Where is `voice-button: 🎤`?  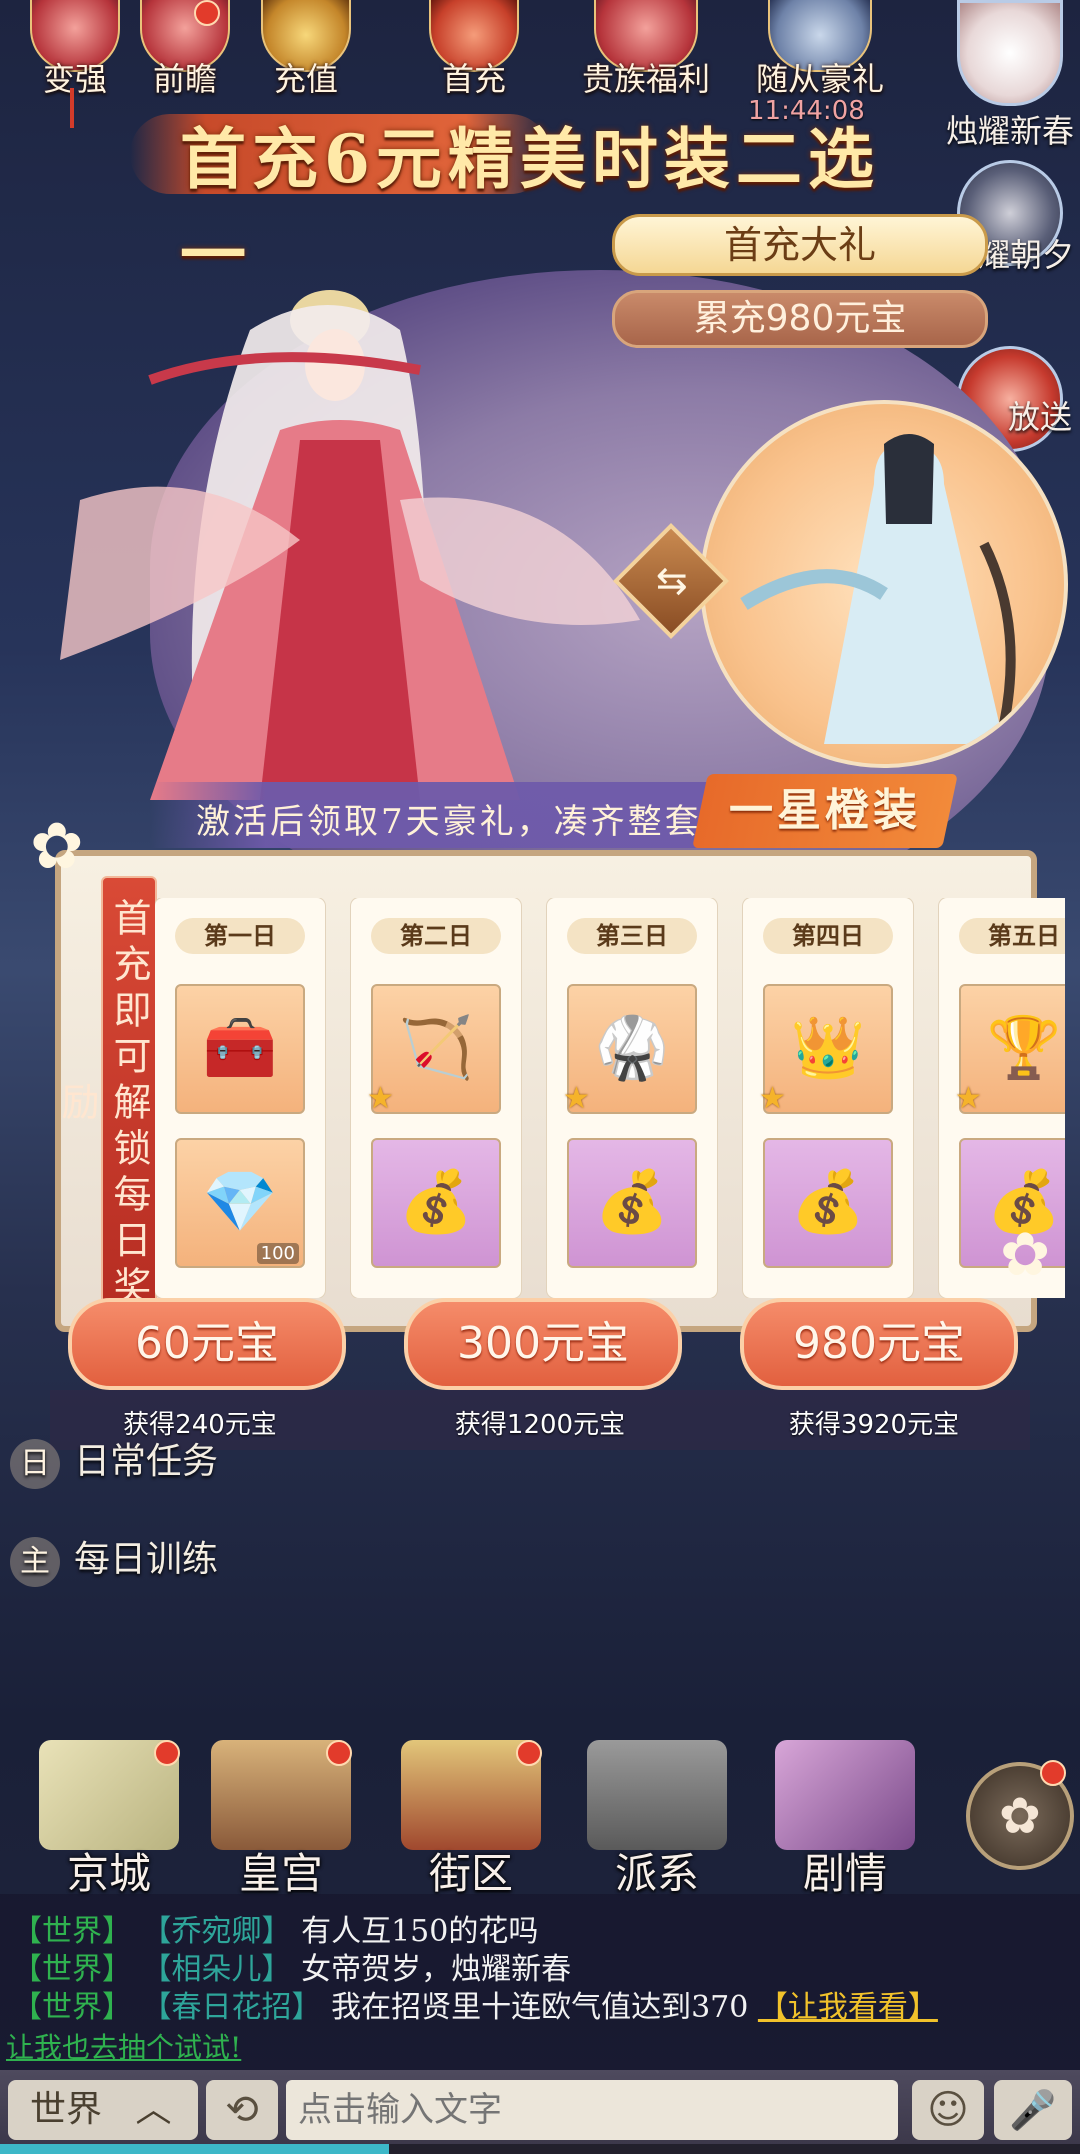
voice-button: 🎤 is located at coordinates (1033, 2110).